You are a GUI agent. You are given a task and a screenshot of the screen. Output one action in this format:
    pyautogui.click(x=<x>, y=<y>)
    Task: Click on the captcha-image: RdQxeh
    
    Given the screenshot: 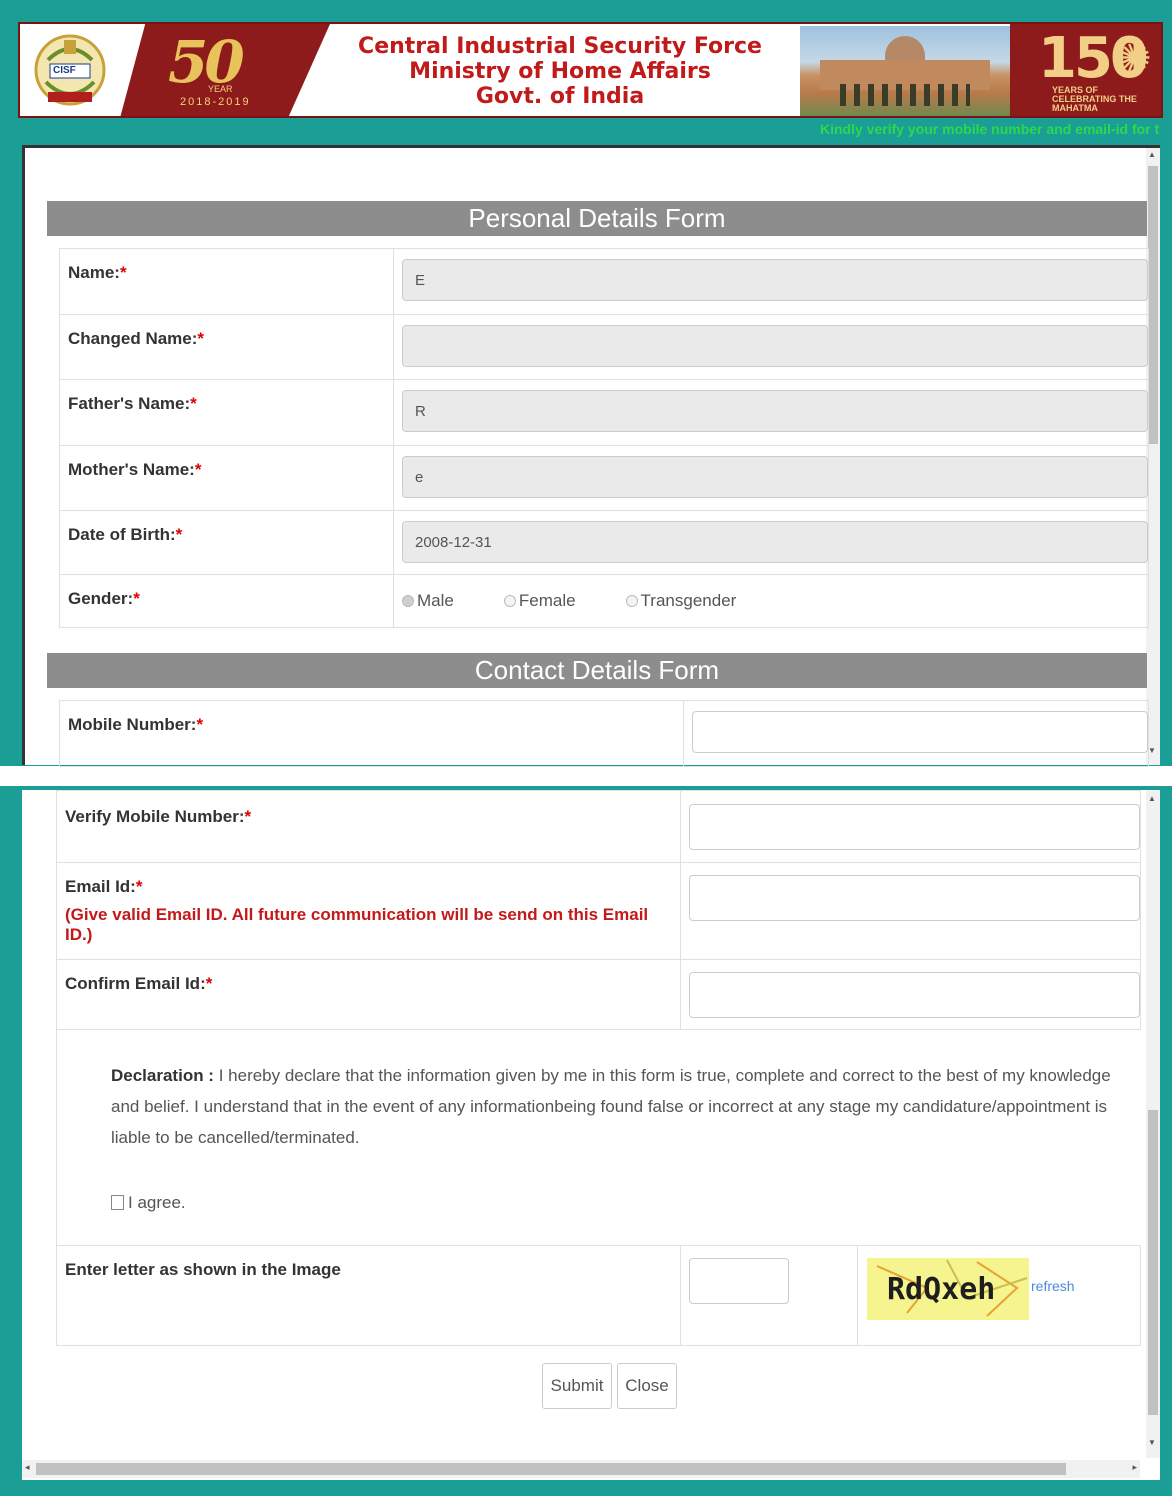 What is the action you would take?
    pyautogui.click(x=948, y=1289)
    